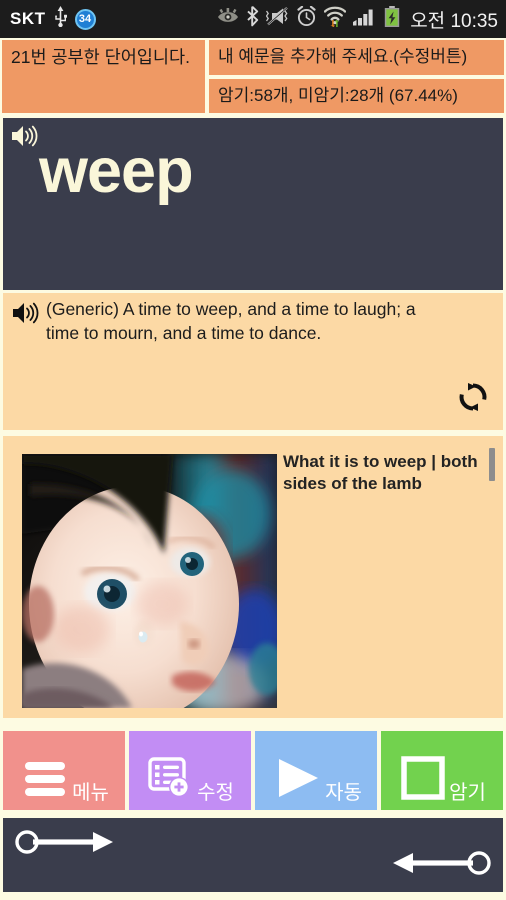 Image resolution: width=506 pixels, height=900 pixels. What do you see at coordinates (253, 855) in the screenshot?
I see `gesture-navigation-bar` at bounding box center [253, 855].